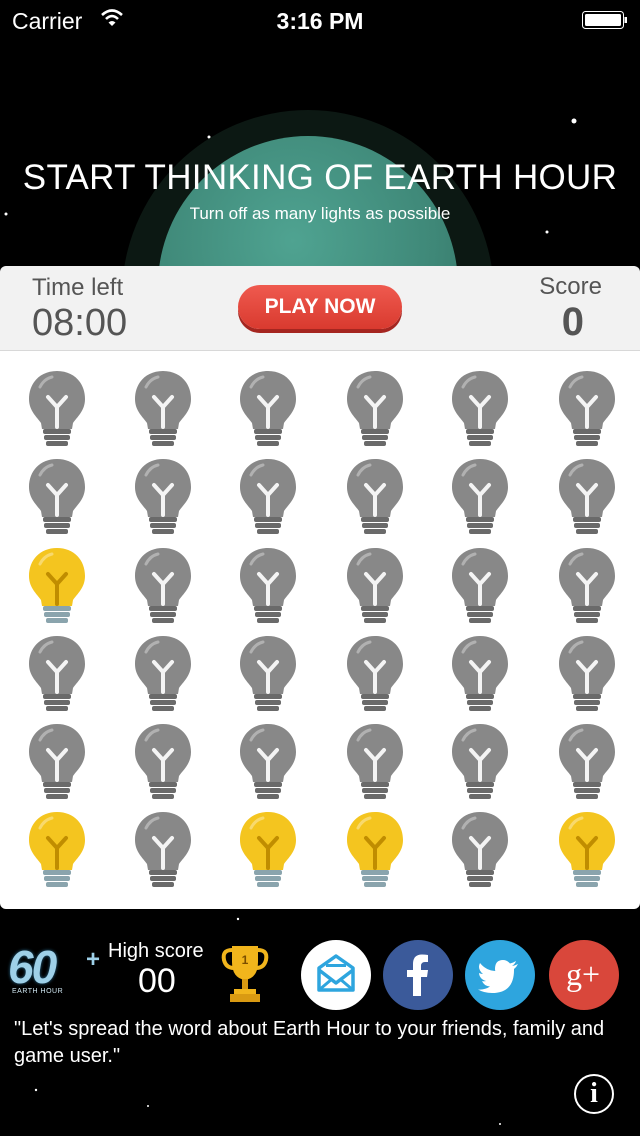 This screenshot has width=640, height=1136. I want to click on time-left-value: 08:00, so click(80, 323).